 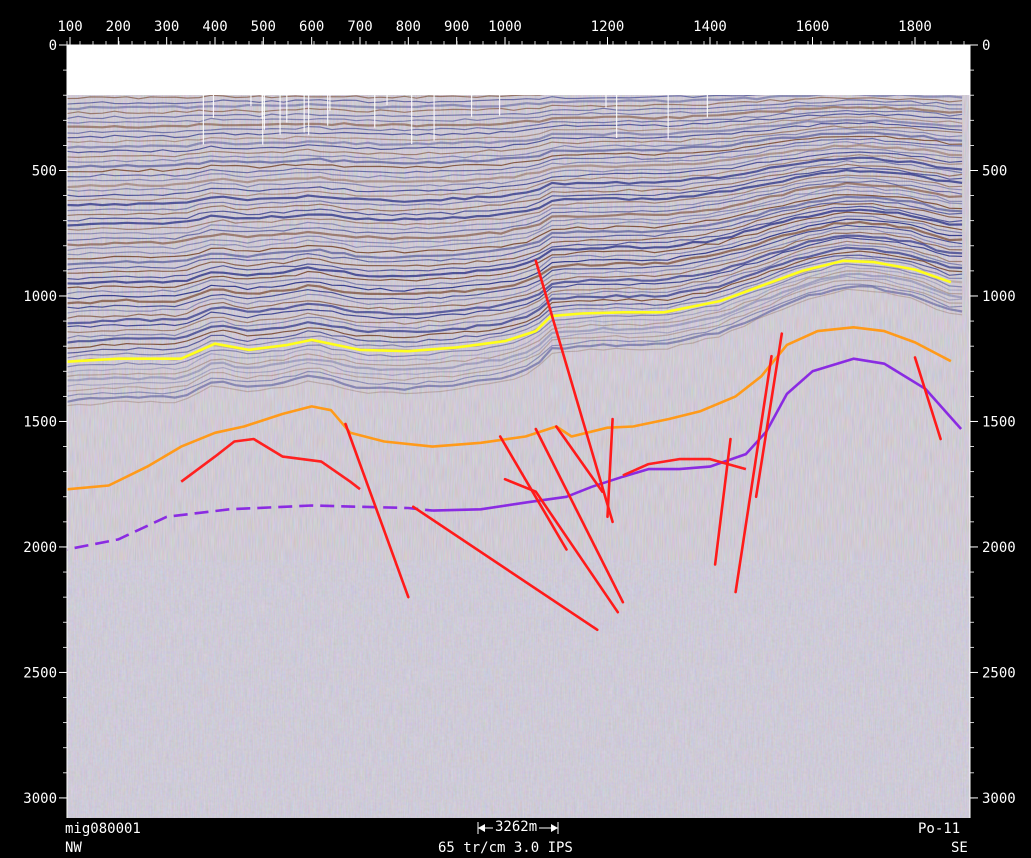 What do you see at coordinates (311, 27) in the screenshot?
I see `trace-tick-label: 600` at bounding box center [311, 27].